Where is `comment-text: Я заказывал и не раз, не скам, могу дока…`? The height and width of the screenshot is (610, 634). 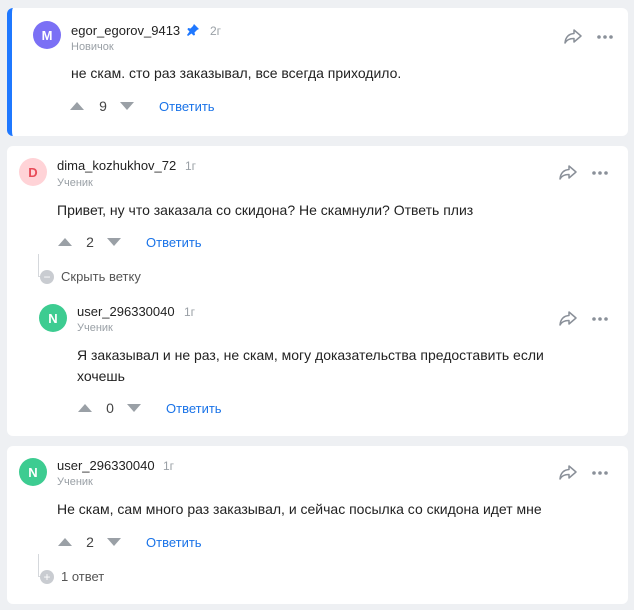
comment-text: Я заказывал и не раз, не скам, могу дока… is located at coordinates (310, 355).